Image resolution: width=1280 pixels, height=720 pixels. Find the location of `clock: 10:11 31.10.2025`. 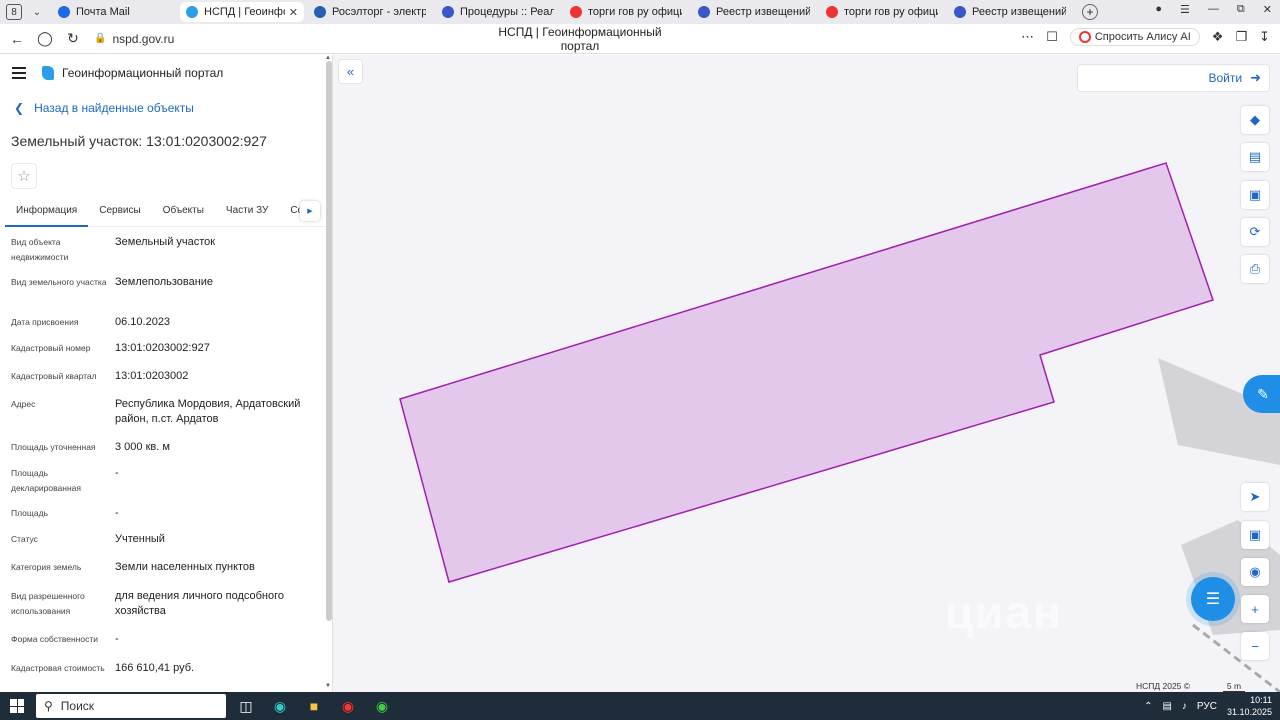

clock: 10:11 31.10.2025 is located at coordinates (1249, 706).